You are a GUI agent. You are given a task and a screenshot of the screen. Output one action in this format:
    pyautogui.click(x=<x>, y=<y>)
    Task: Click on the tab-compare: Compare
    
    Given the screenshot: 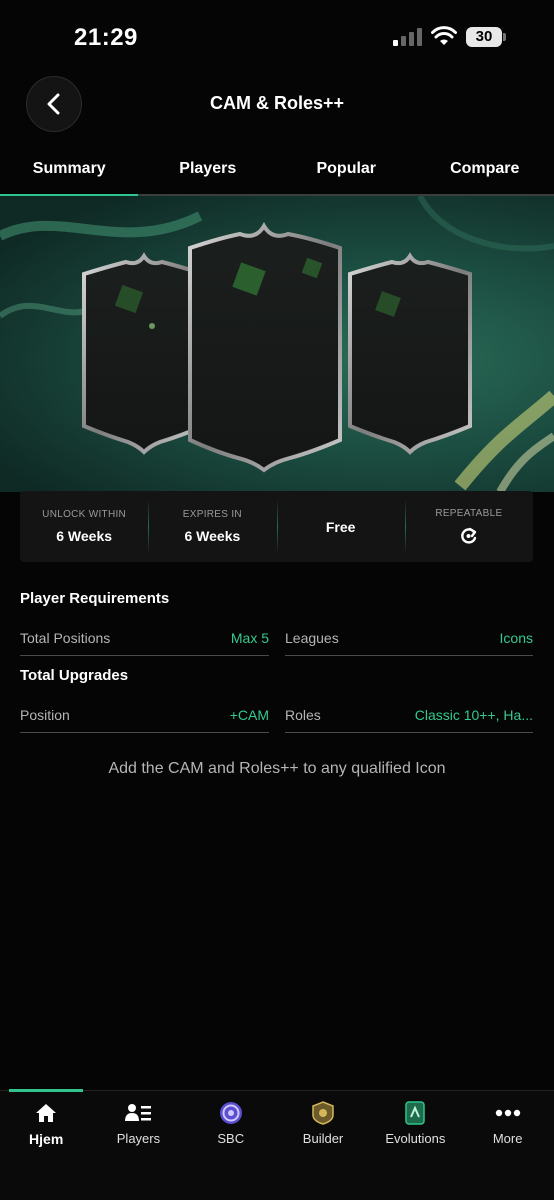 What is the action you would take?
    pyautogui.click(x=485, y=173)
    